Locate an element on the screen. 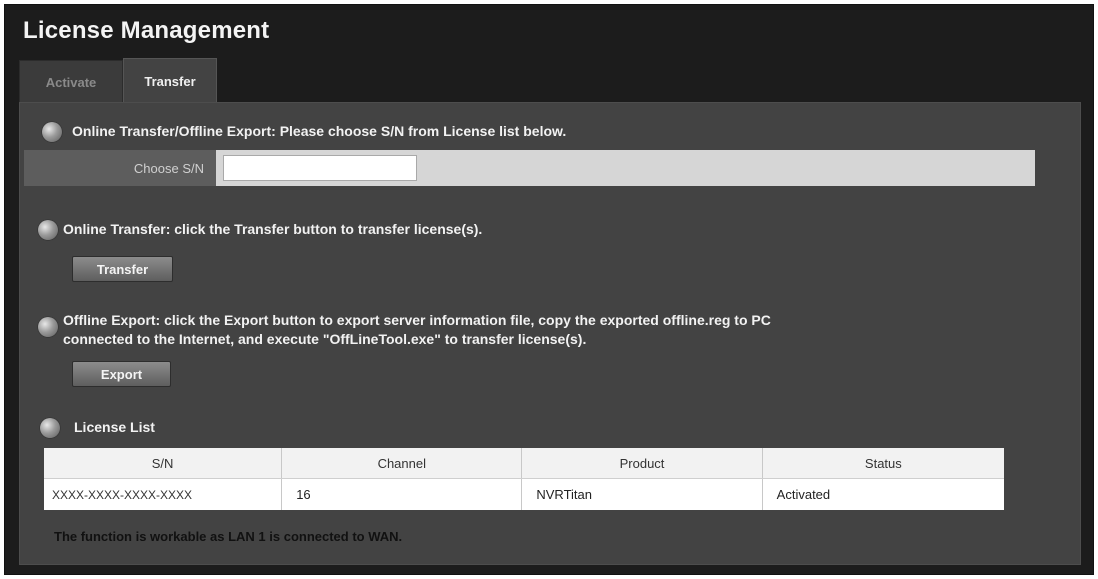 The image size is (1098, 579). choose-sn-input is located at coordinates (320, 168).